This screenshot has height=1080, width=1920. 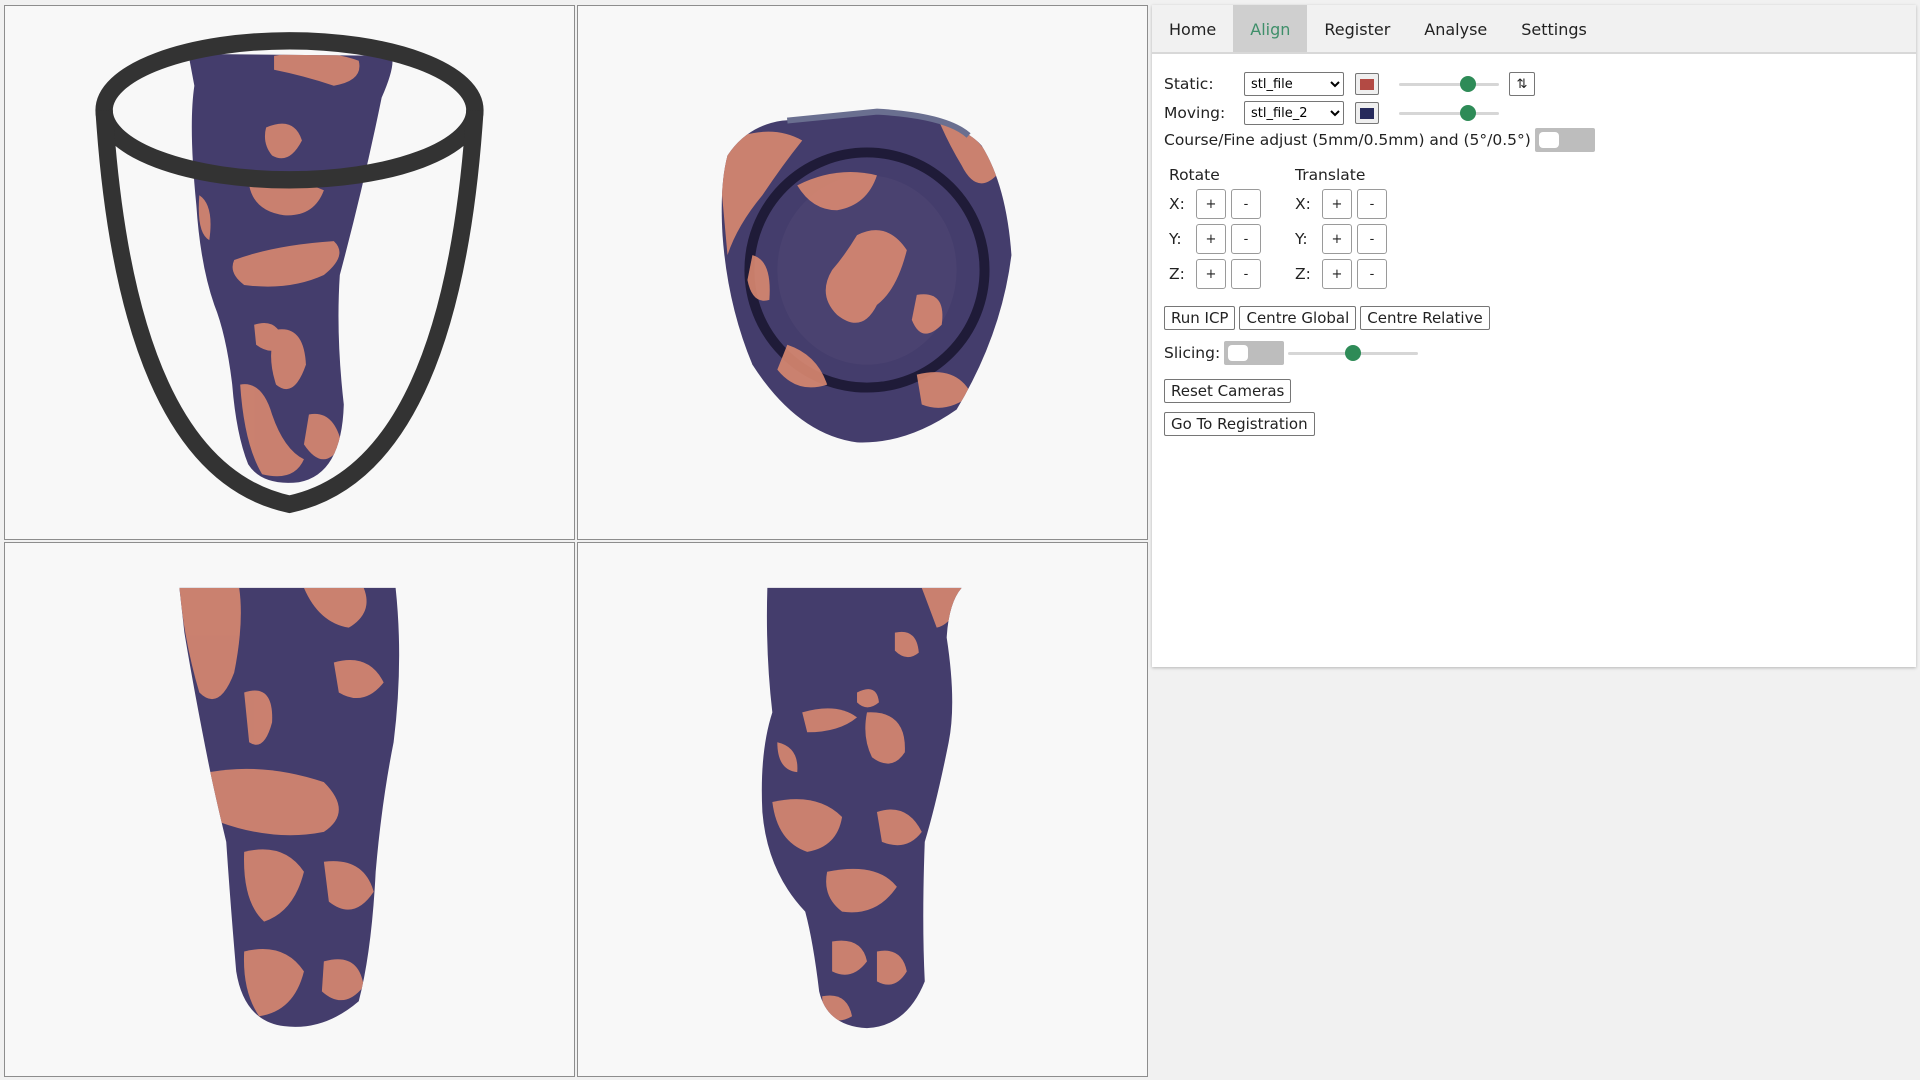 I want to click on mesh-render-side-right, so click(x=861, y=808).